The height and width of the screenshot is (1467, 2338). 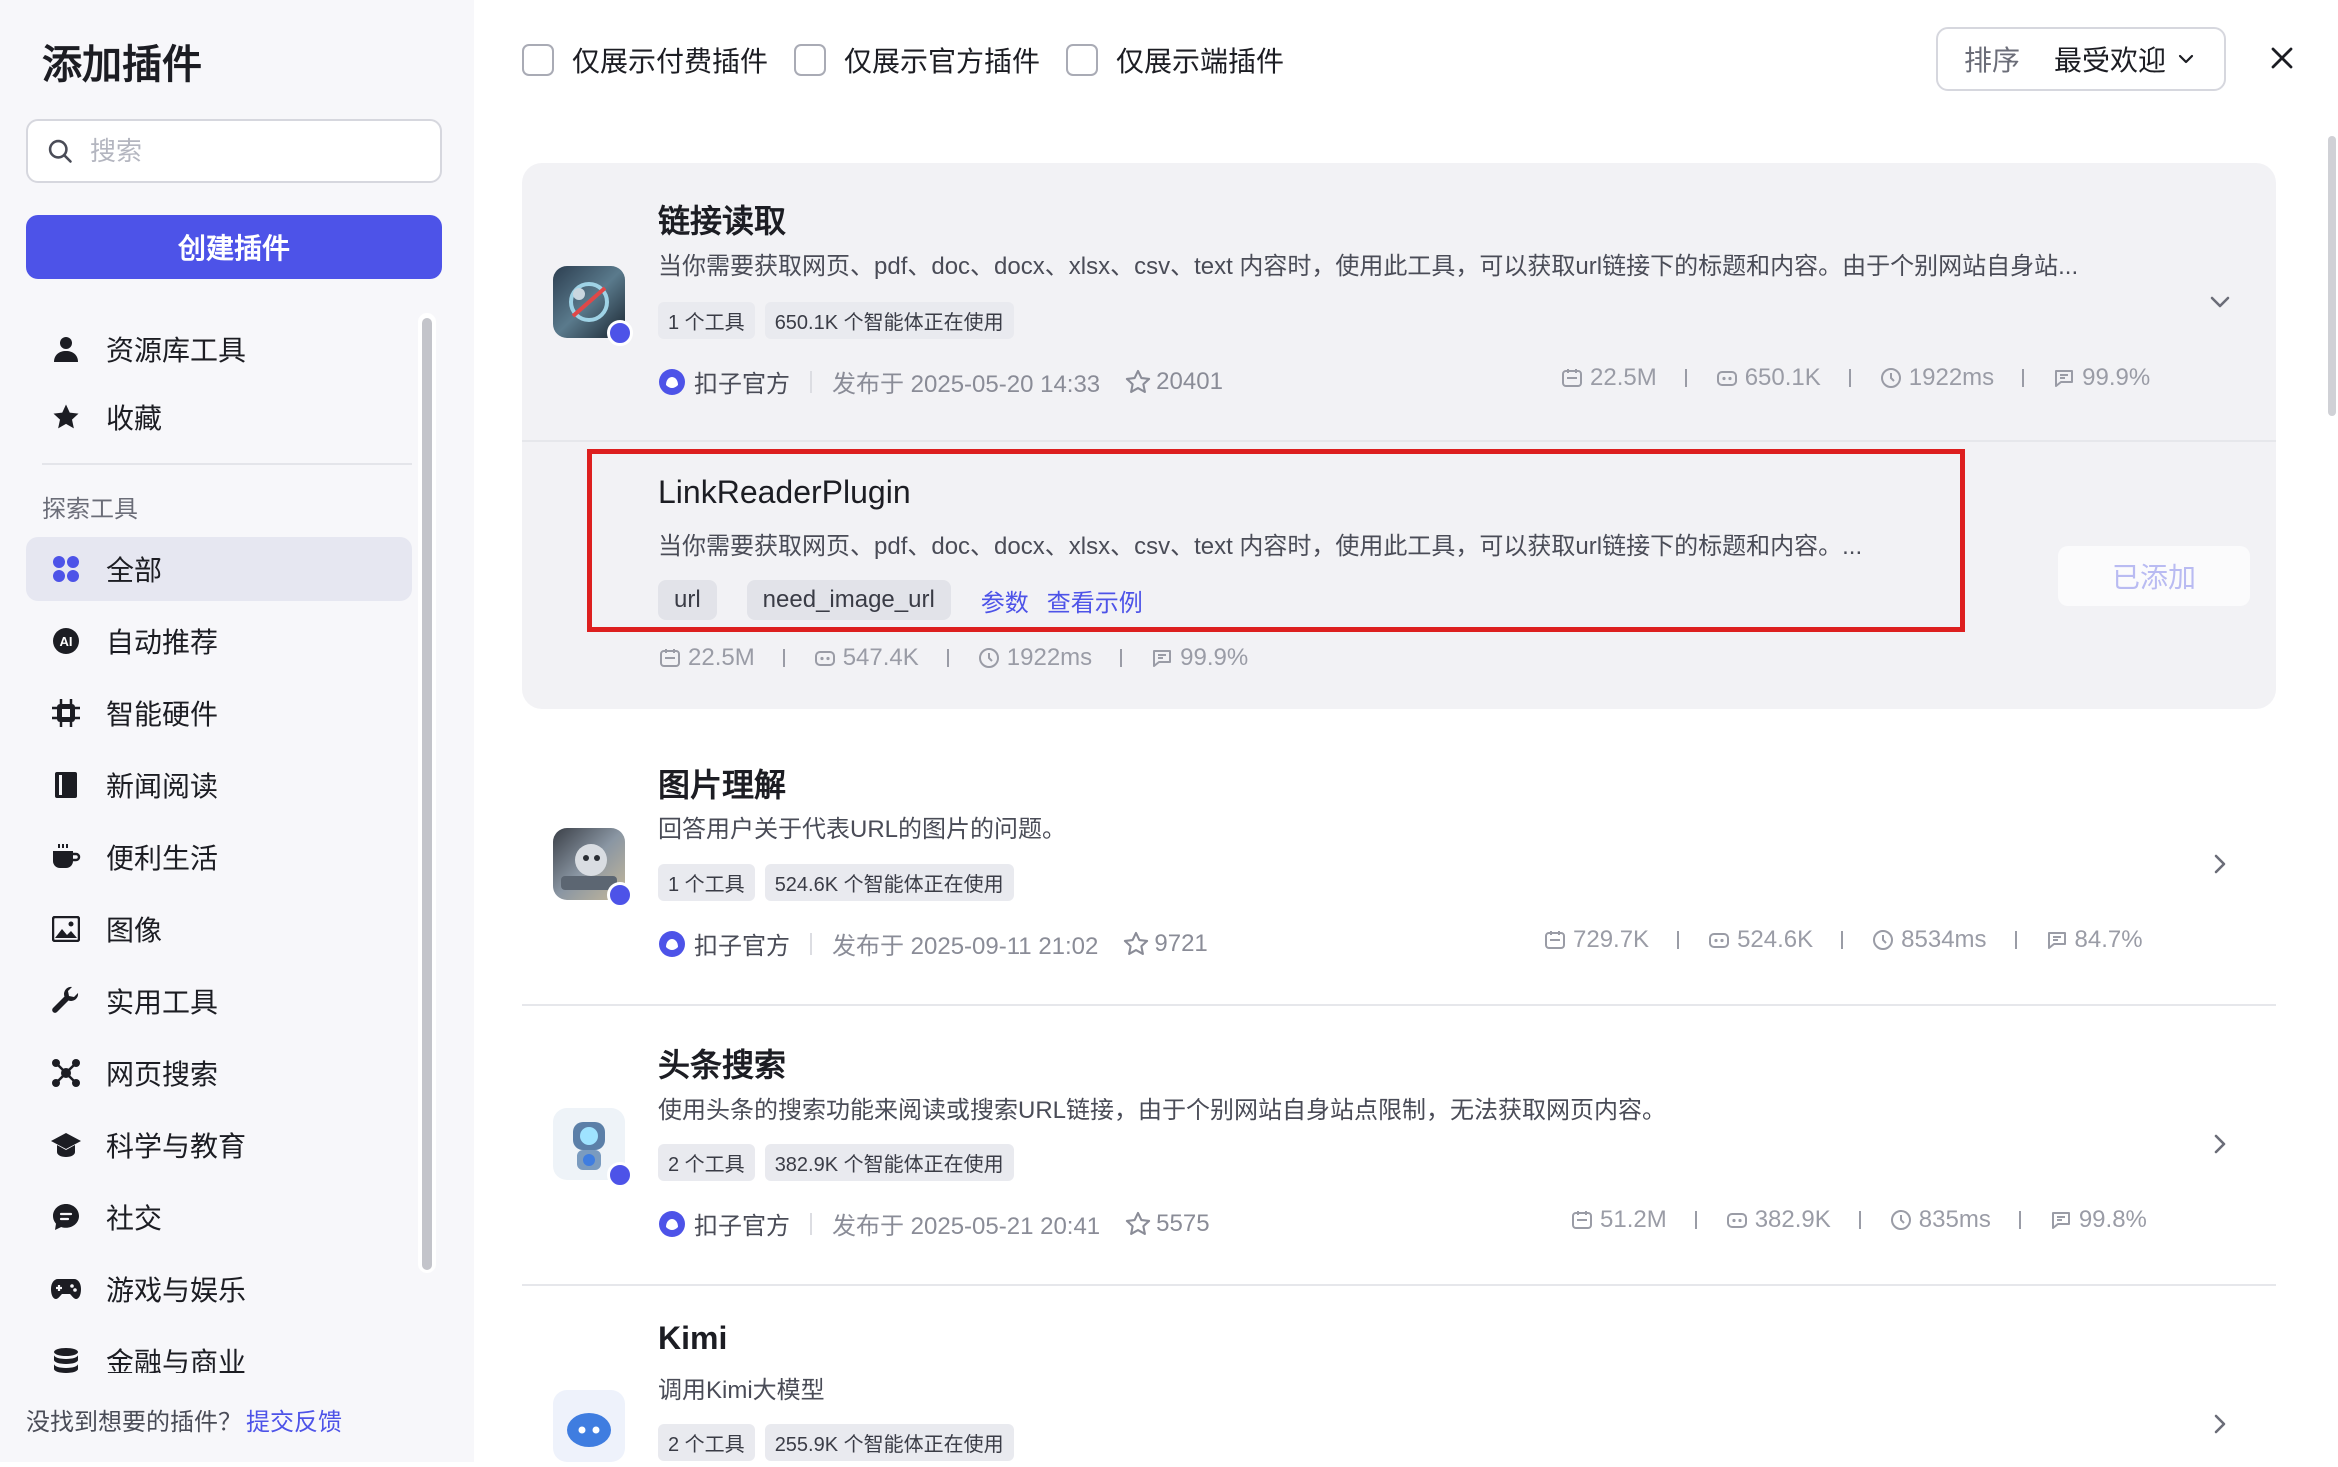 I want to click on sidebar-item-label: 自动推荐, so click(x=162, y=642).